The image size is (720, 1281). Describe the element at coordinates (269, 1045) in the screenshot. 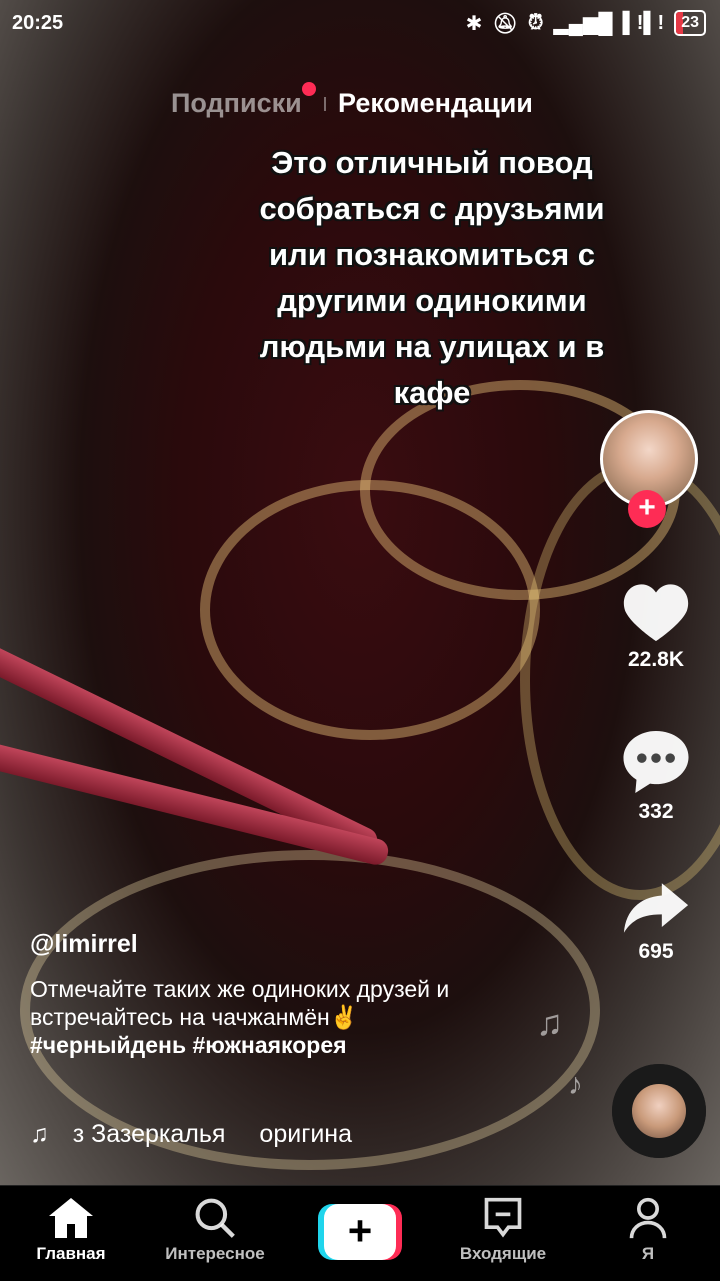

I see `hashtag-link: #южнаякорея` at that location.